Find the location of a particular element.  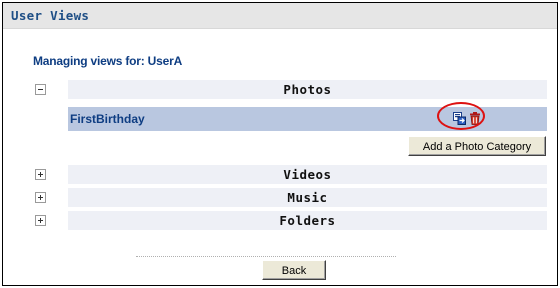

category-header-folders: Folders is located at coordinates (307, 220).